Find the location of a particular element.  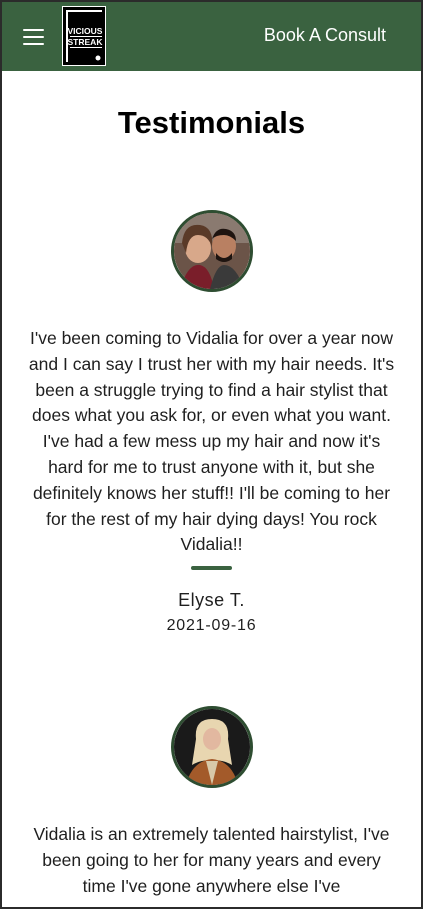

testimonial-author: Elyse T. is located at coordinates (211, 600).